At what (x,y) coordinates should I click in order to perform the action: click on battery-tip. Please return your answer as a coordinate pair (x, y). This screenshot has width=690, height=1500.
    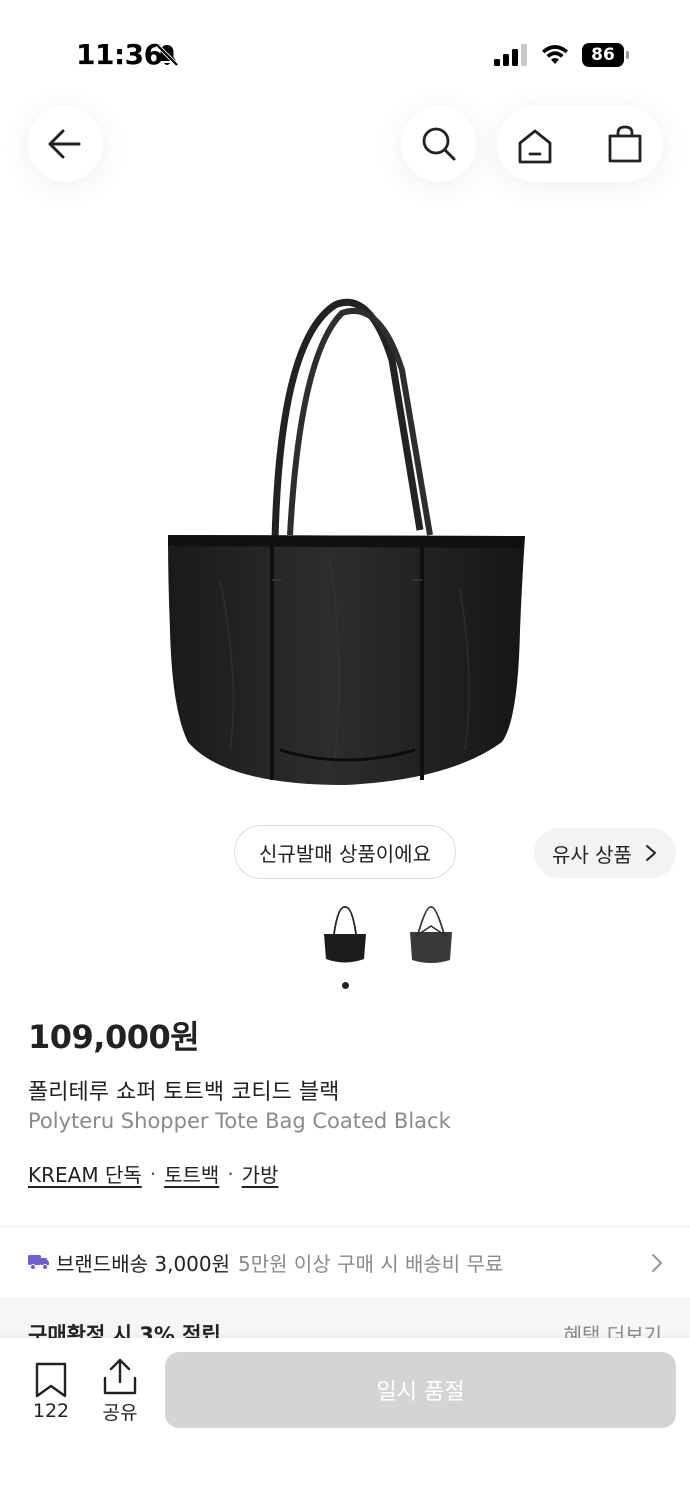
    Looking at the image, I should click on (627, 55).